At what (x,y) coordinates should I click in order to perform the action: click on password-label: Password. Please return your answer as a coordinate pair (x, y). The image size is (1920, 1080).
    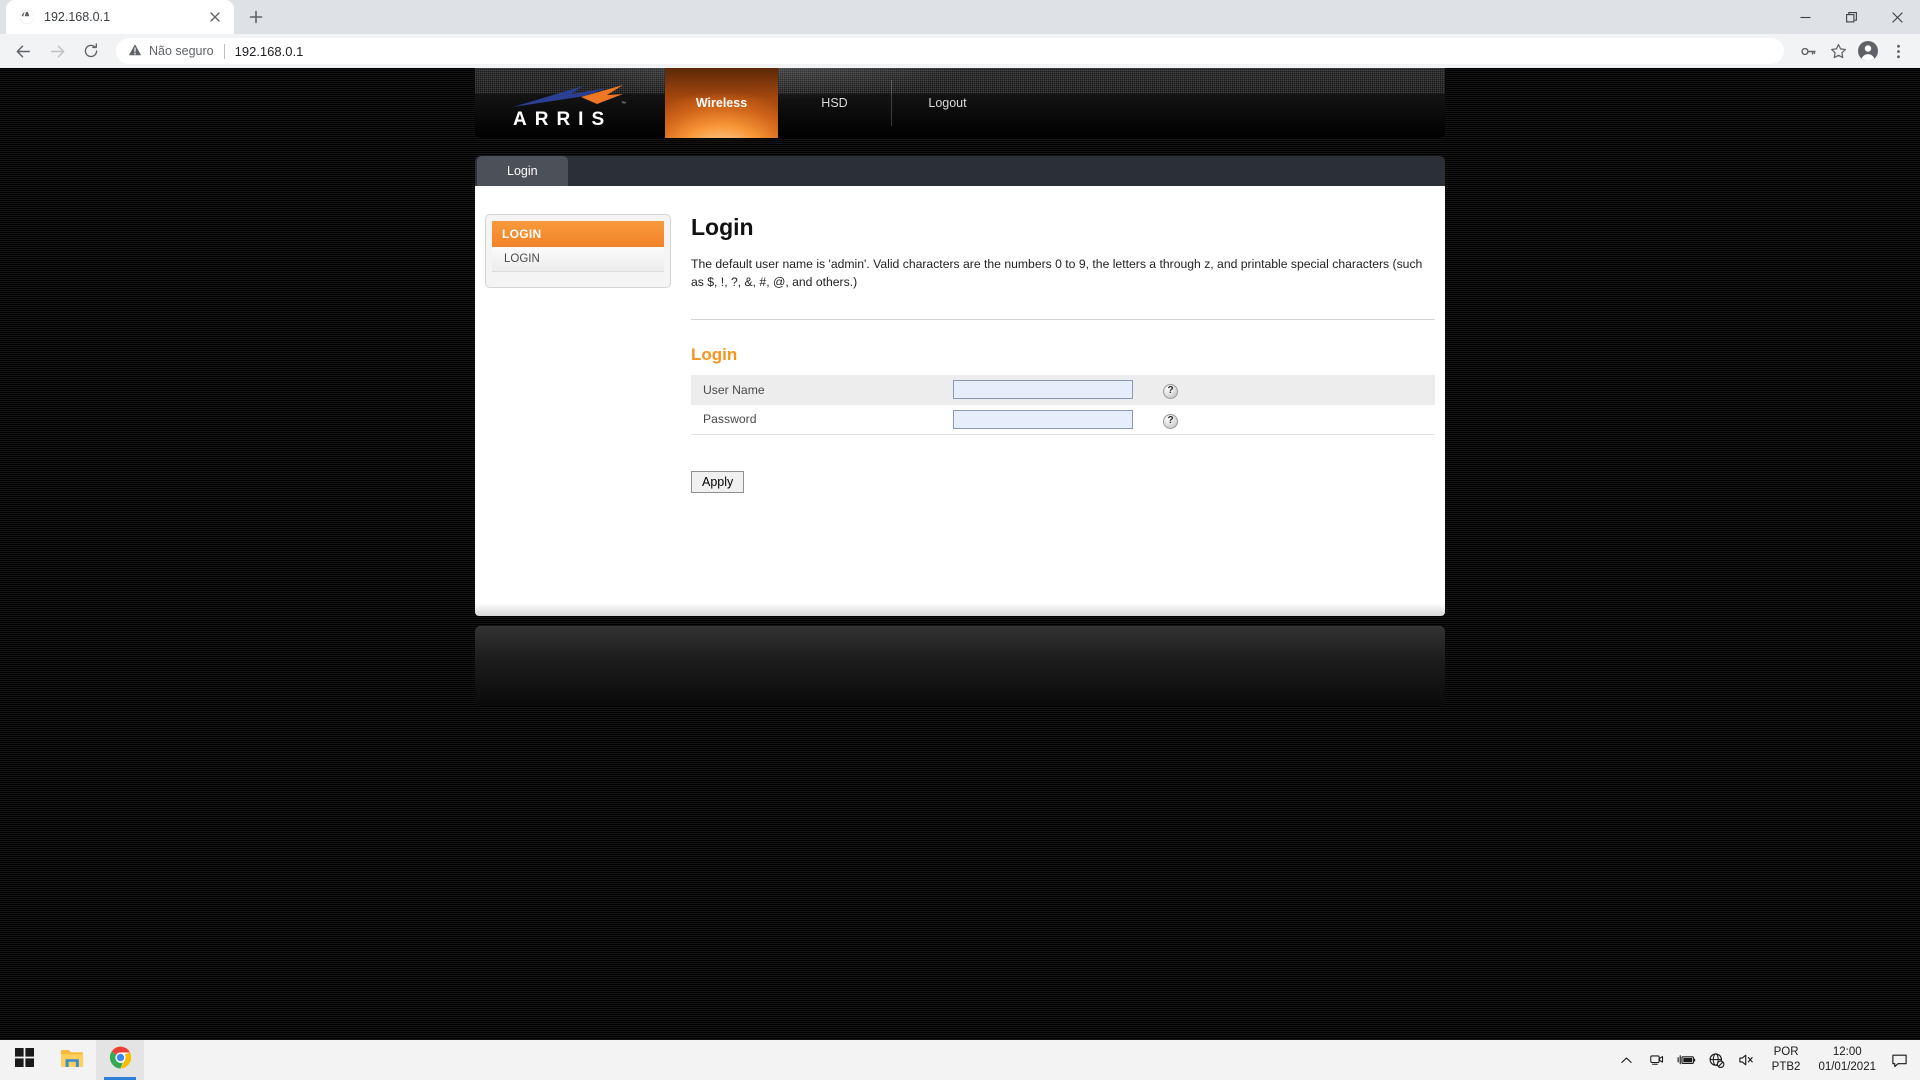
    Looking at the image, I should click on (822, 420).